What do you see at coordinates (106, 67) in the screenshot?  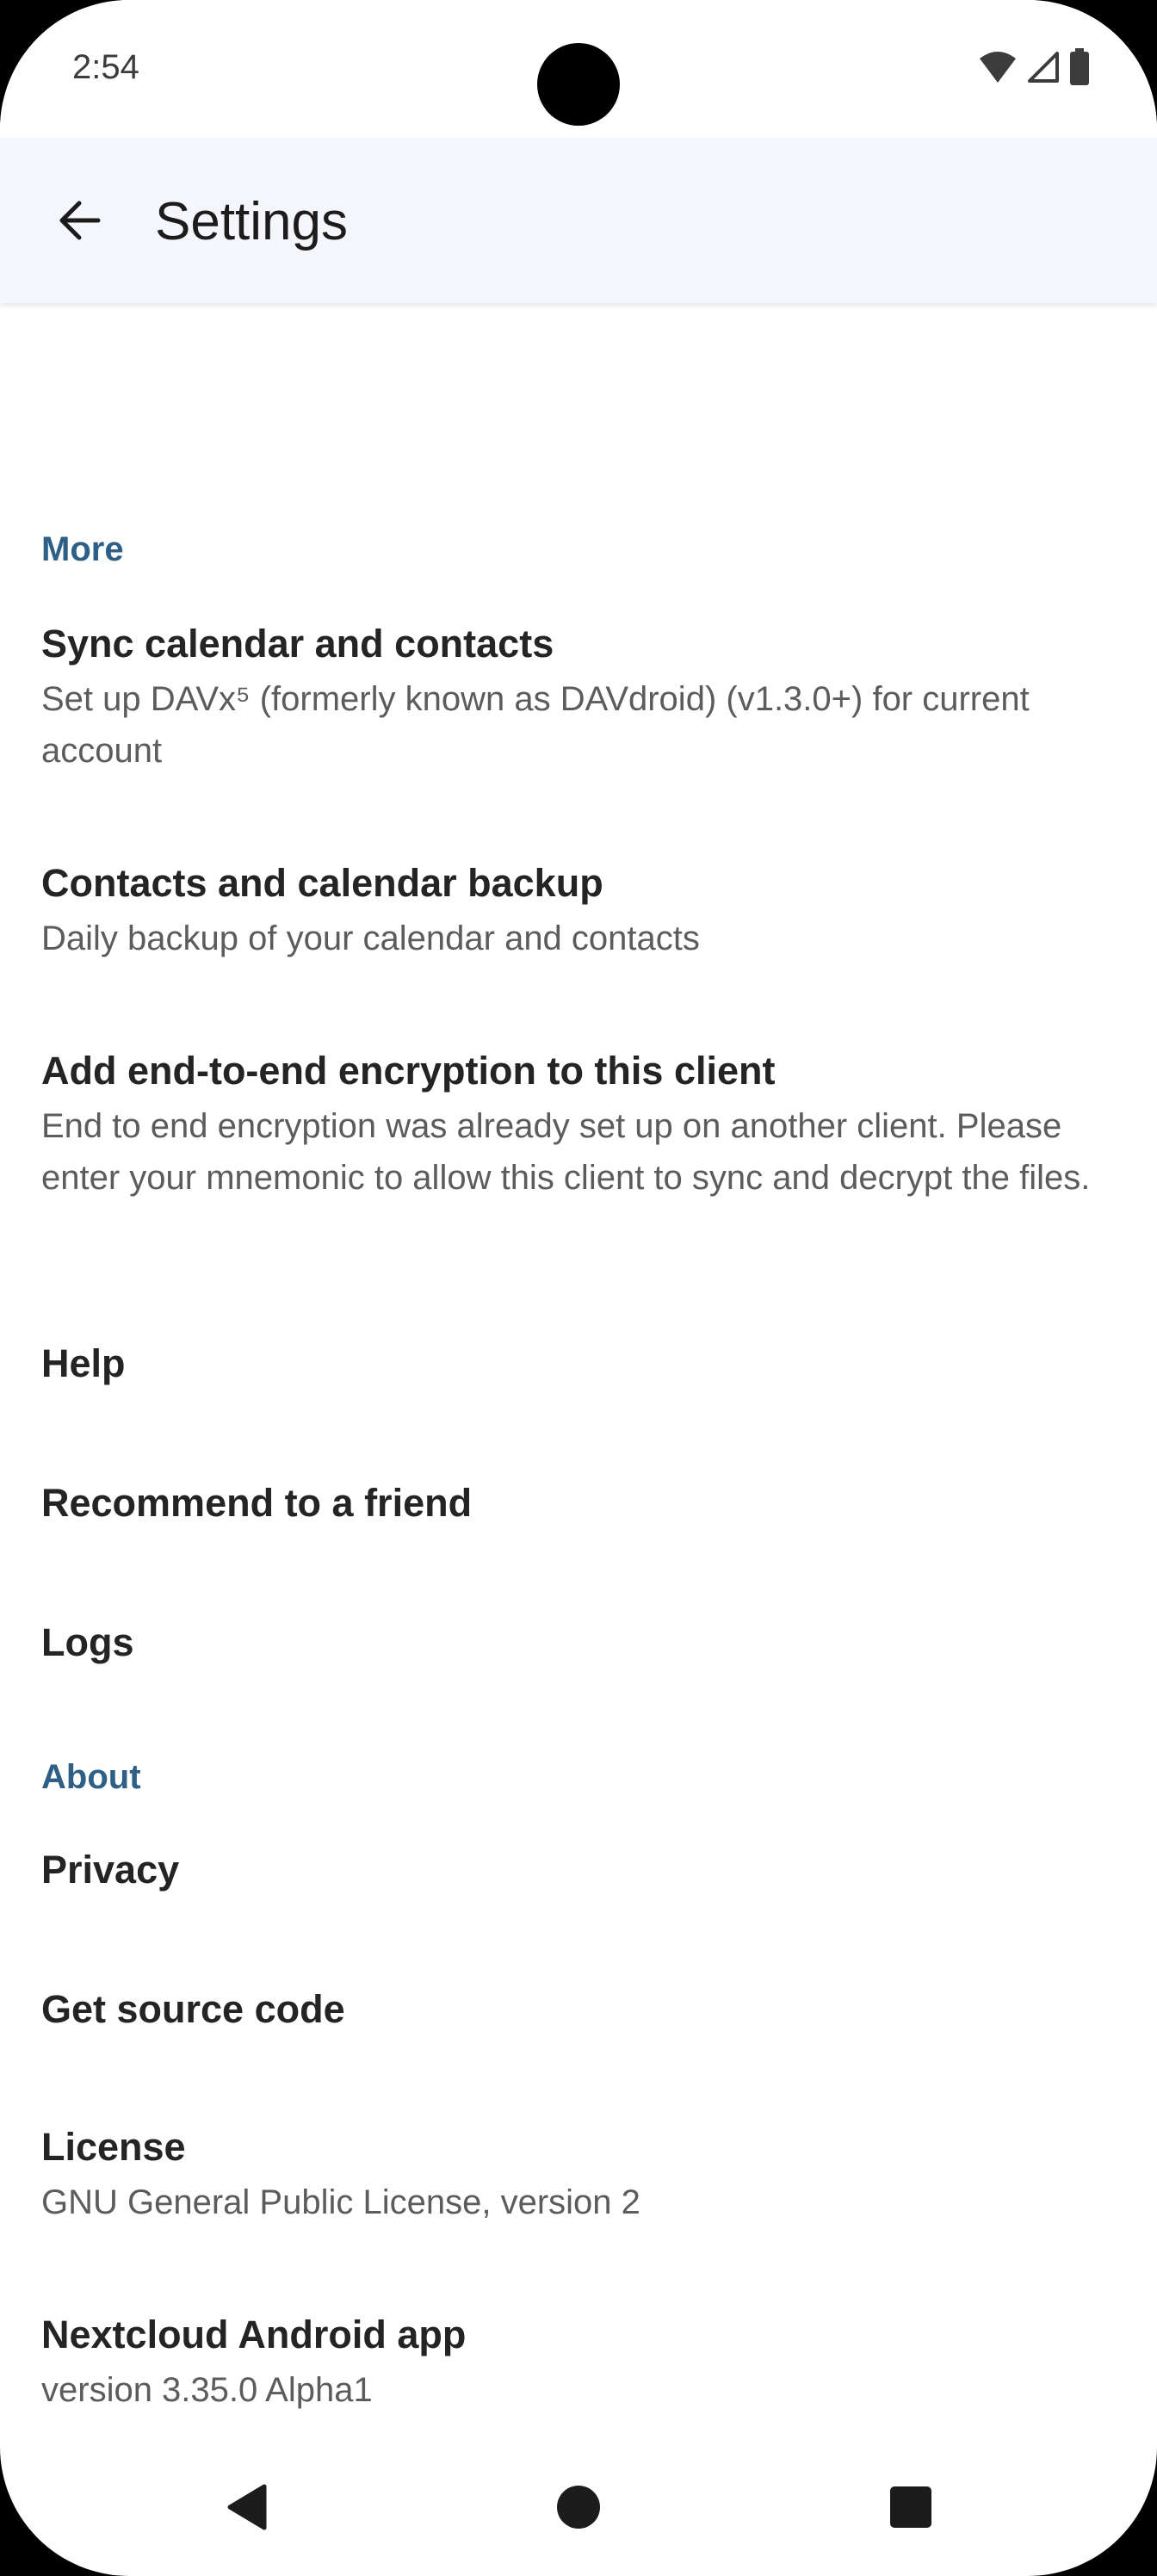 I see `status-time: 2:54` at bounding box center [106, 67].